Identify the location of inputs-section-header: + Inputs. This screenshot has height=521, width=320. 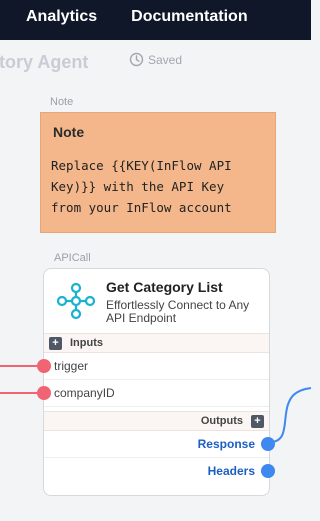
(156, 343).